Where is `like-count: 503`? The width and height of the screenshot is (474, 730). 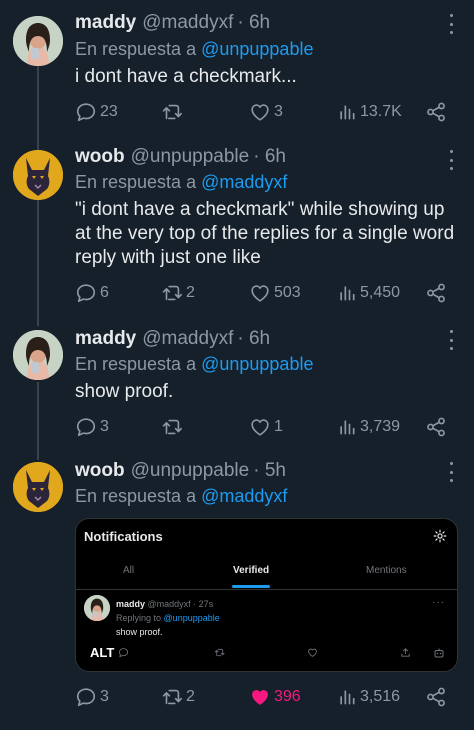
like-count: 503 is located at coordinates (287, 292).